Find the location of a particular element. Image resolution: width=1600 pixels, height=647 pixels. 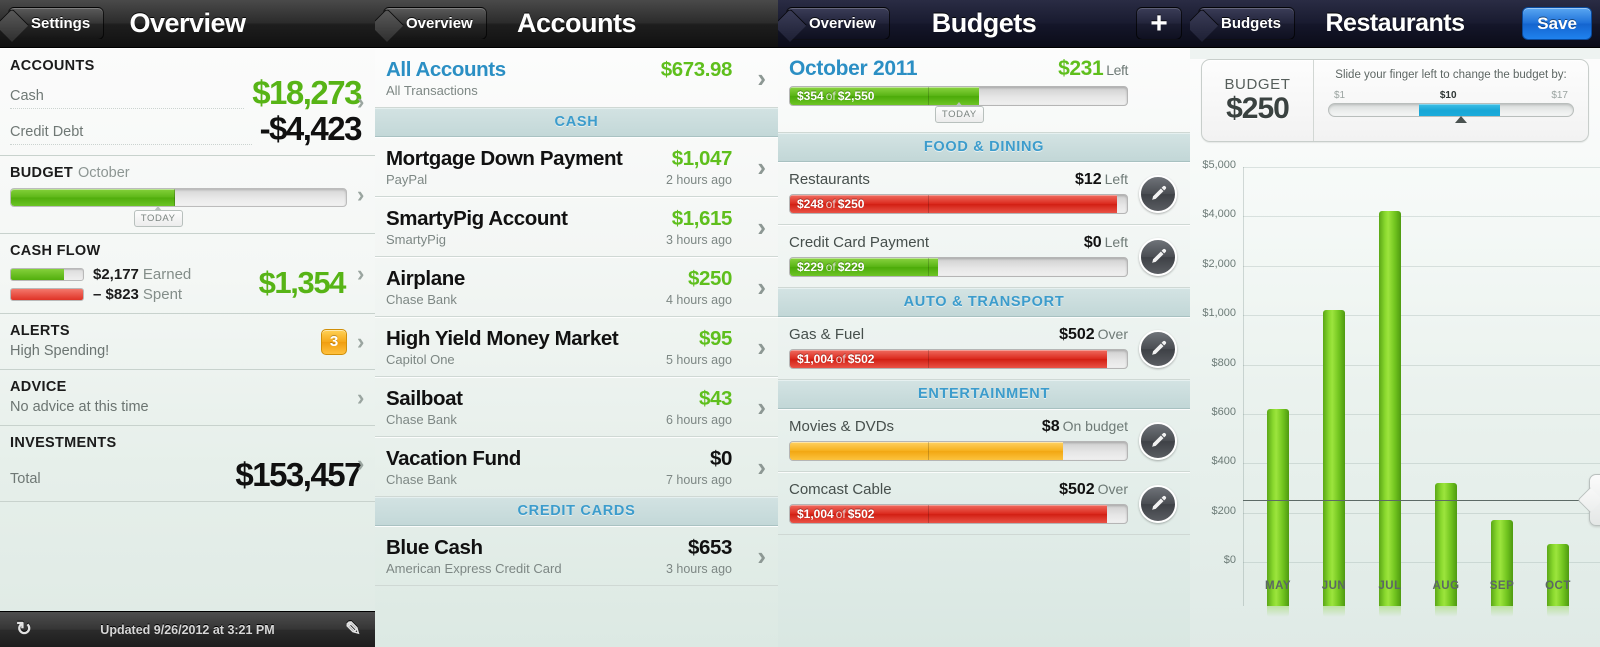

budget-row: Gas & Fuel $502 Over $1,004 of $502 is located at coordinates (984, 348).